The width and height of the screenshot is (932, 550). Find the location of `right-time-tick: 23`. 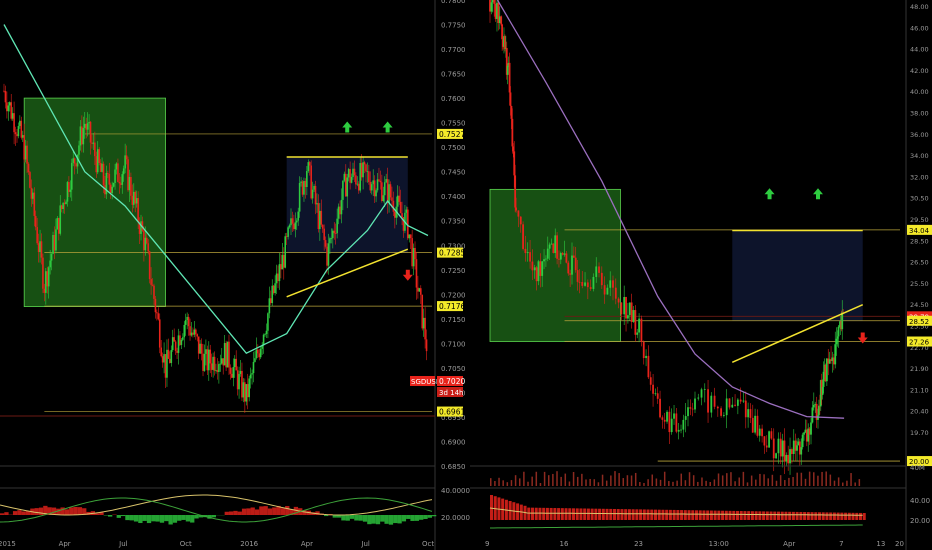

right-time-tick: 23 is located at coordinates (638, 544).